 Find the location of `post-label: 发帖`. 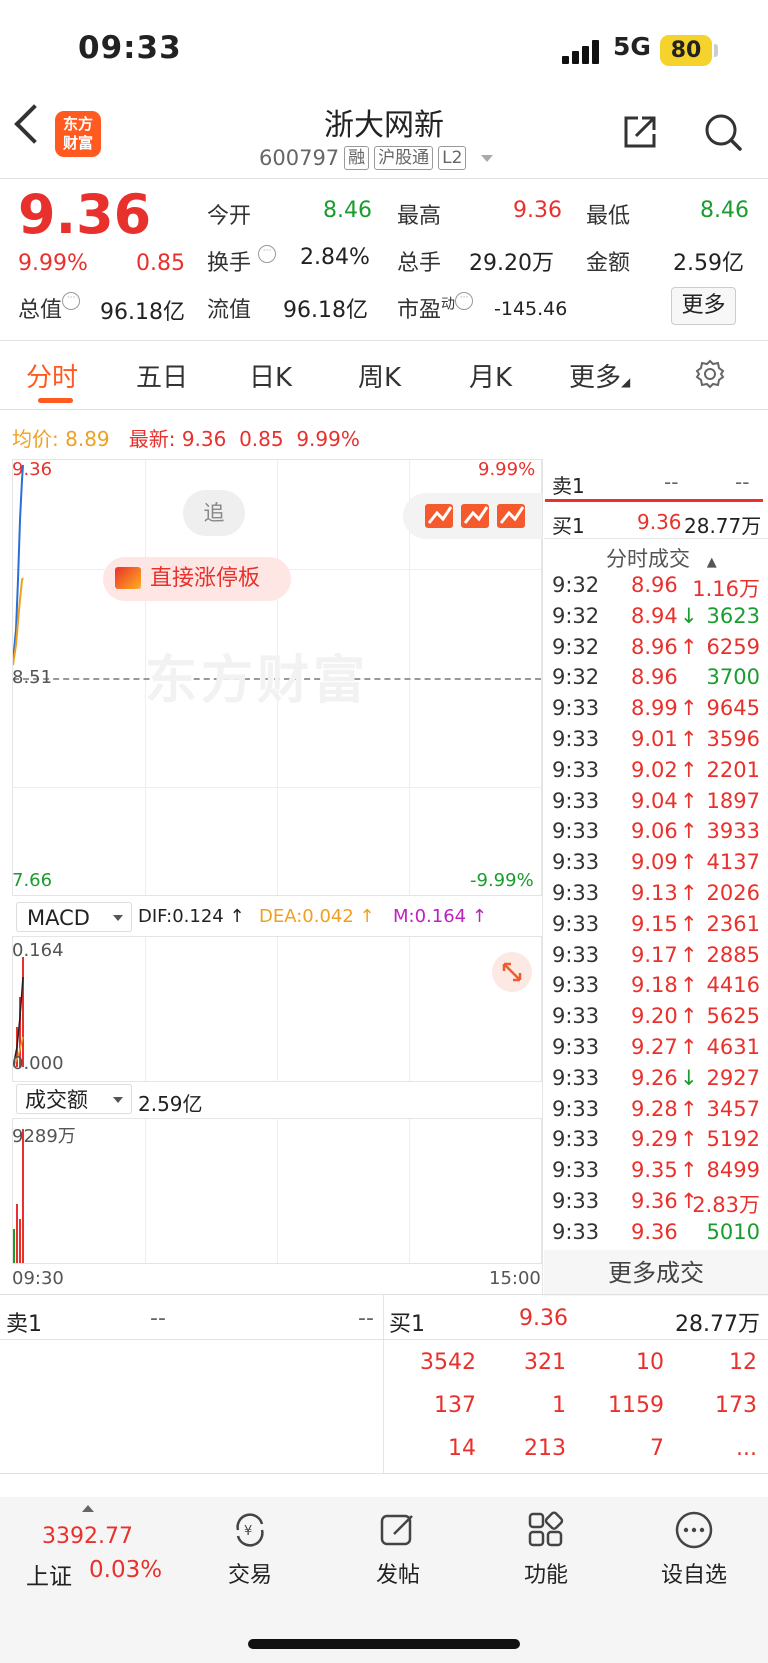

post-label: 发帖 is located at coordinates (398, 1573).